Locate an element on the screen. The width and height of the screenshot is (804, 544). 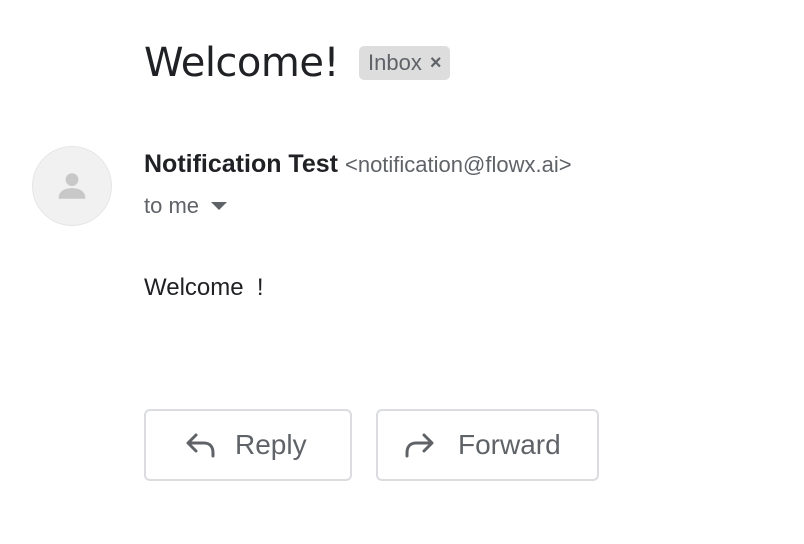
email-subject: Welcome! is located at coordinates (242, 63).